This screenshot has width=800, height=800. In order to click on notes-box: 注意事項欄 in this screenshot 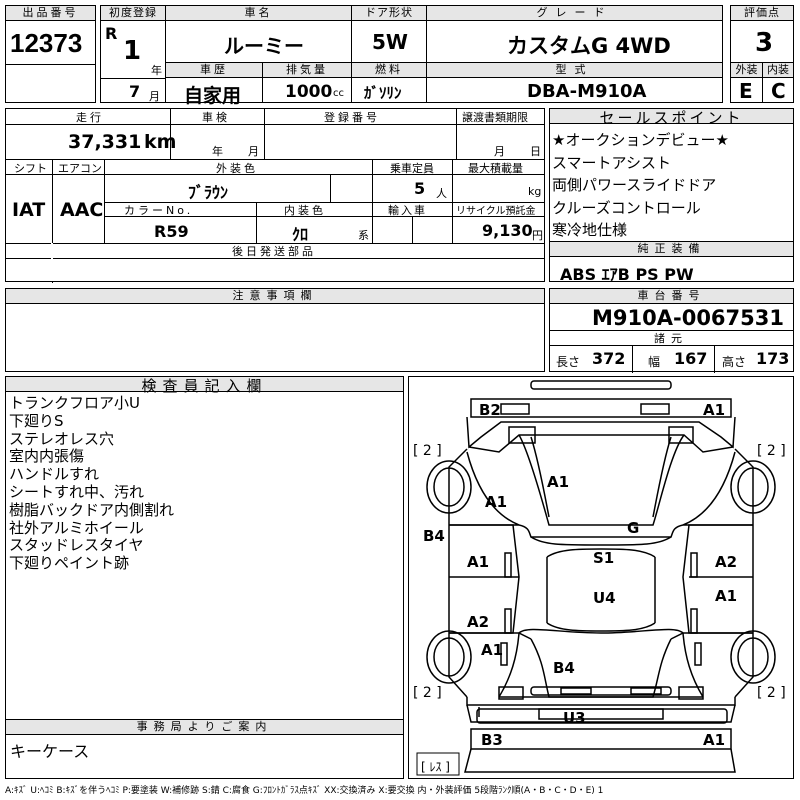, I will do `click(275, 330)`.